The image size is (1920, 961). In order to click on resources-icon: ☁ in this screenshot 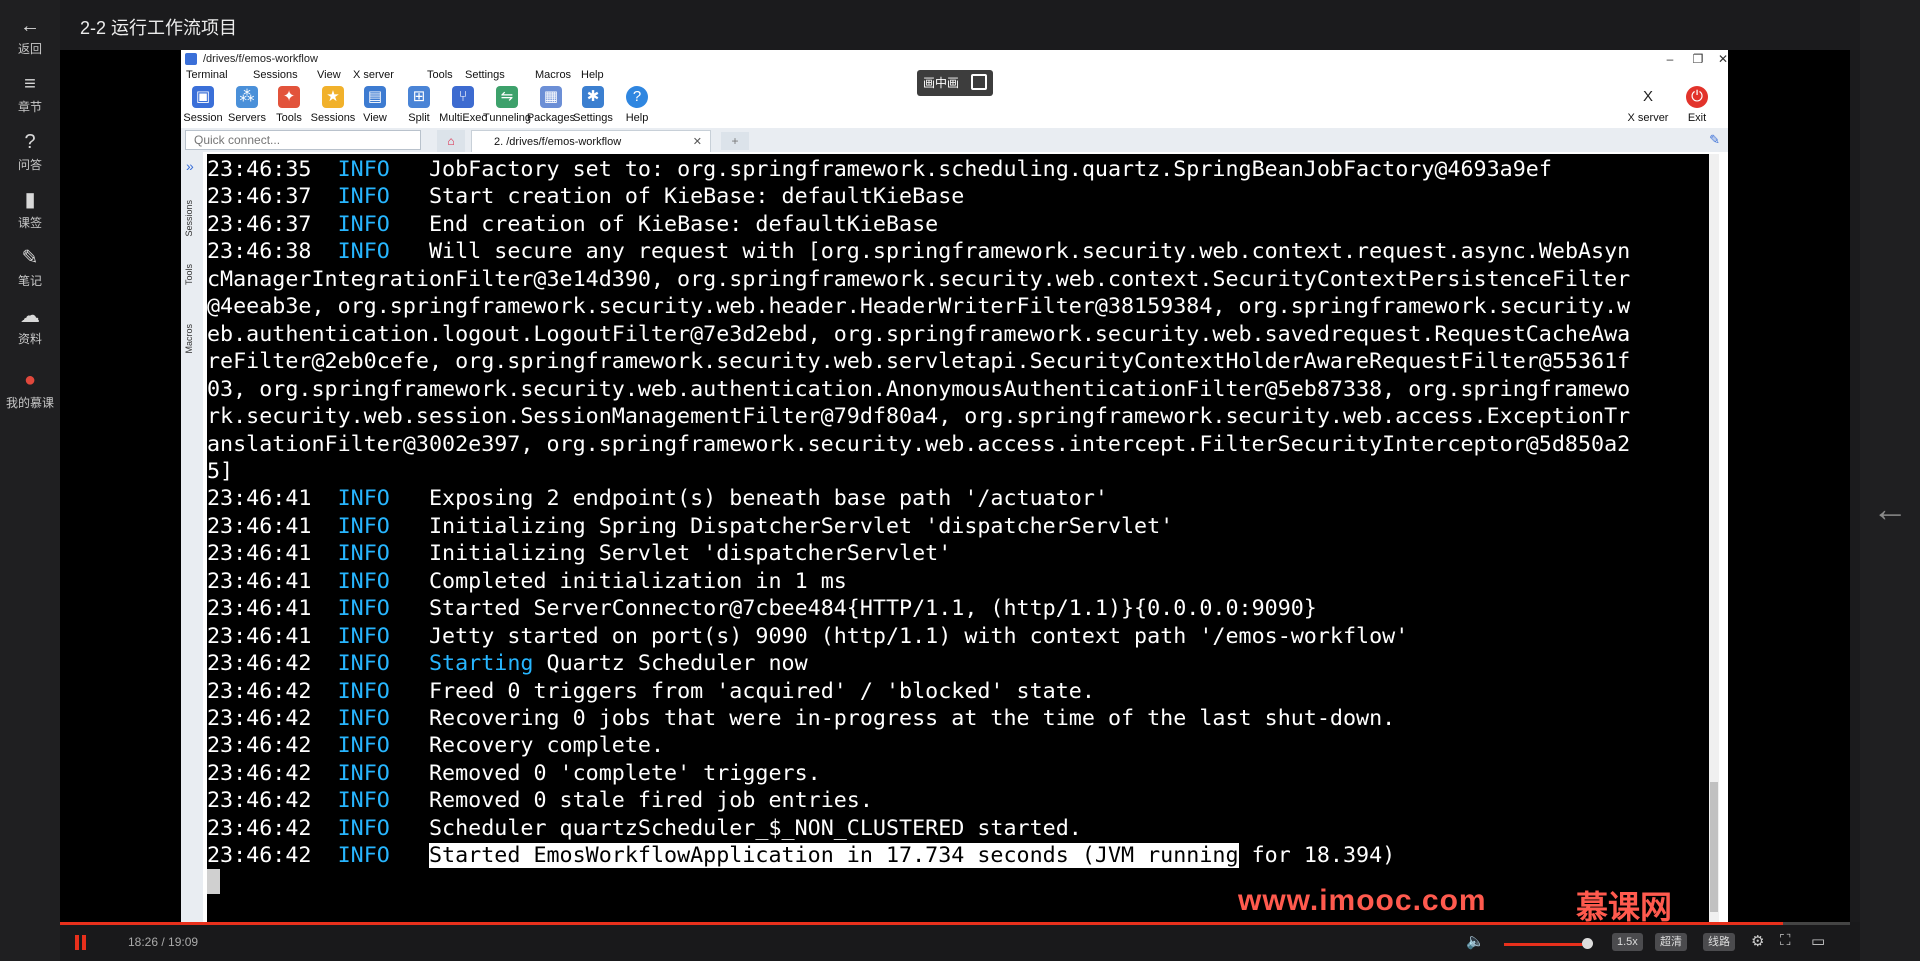, I will do `click(30, 316)`.